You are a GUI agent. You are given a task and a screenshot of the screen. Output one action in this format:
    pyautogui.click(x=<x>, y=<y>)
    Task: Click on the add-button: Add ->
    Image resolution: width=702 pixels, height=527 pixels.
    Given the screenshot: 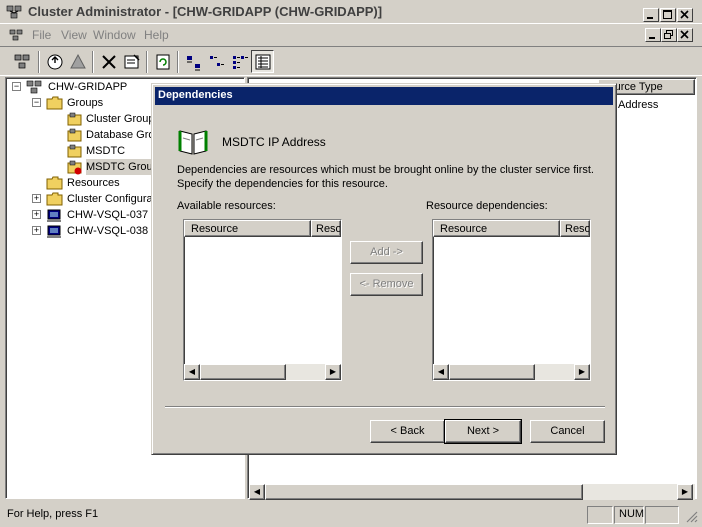 What is the action you would take?
    pyautogui.click(x=386, y=252)
    